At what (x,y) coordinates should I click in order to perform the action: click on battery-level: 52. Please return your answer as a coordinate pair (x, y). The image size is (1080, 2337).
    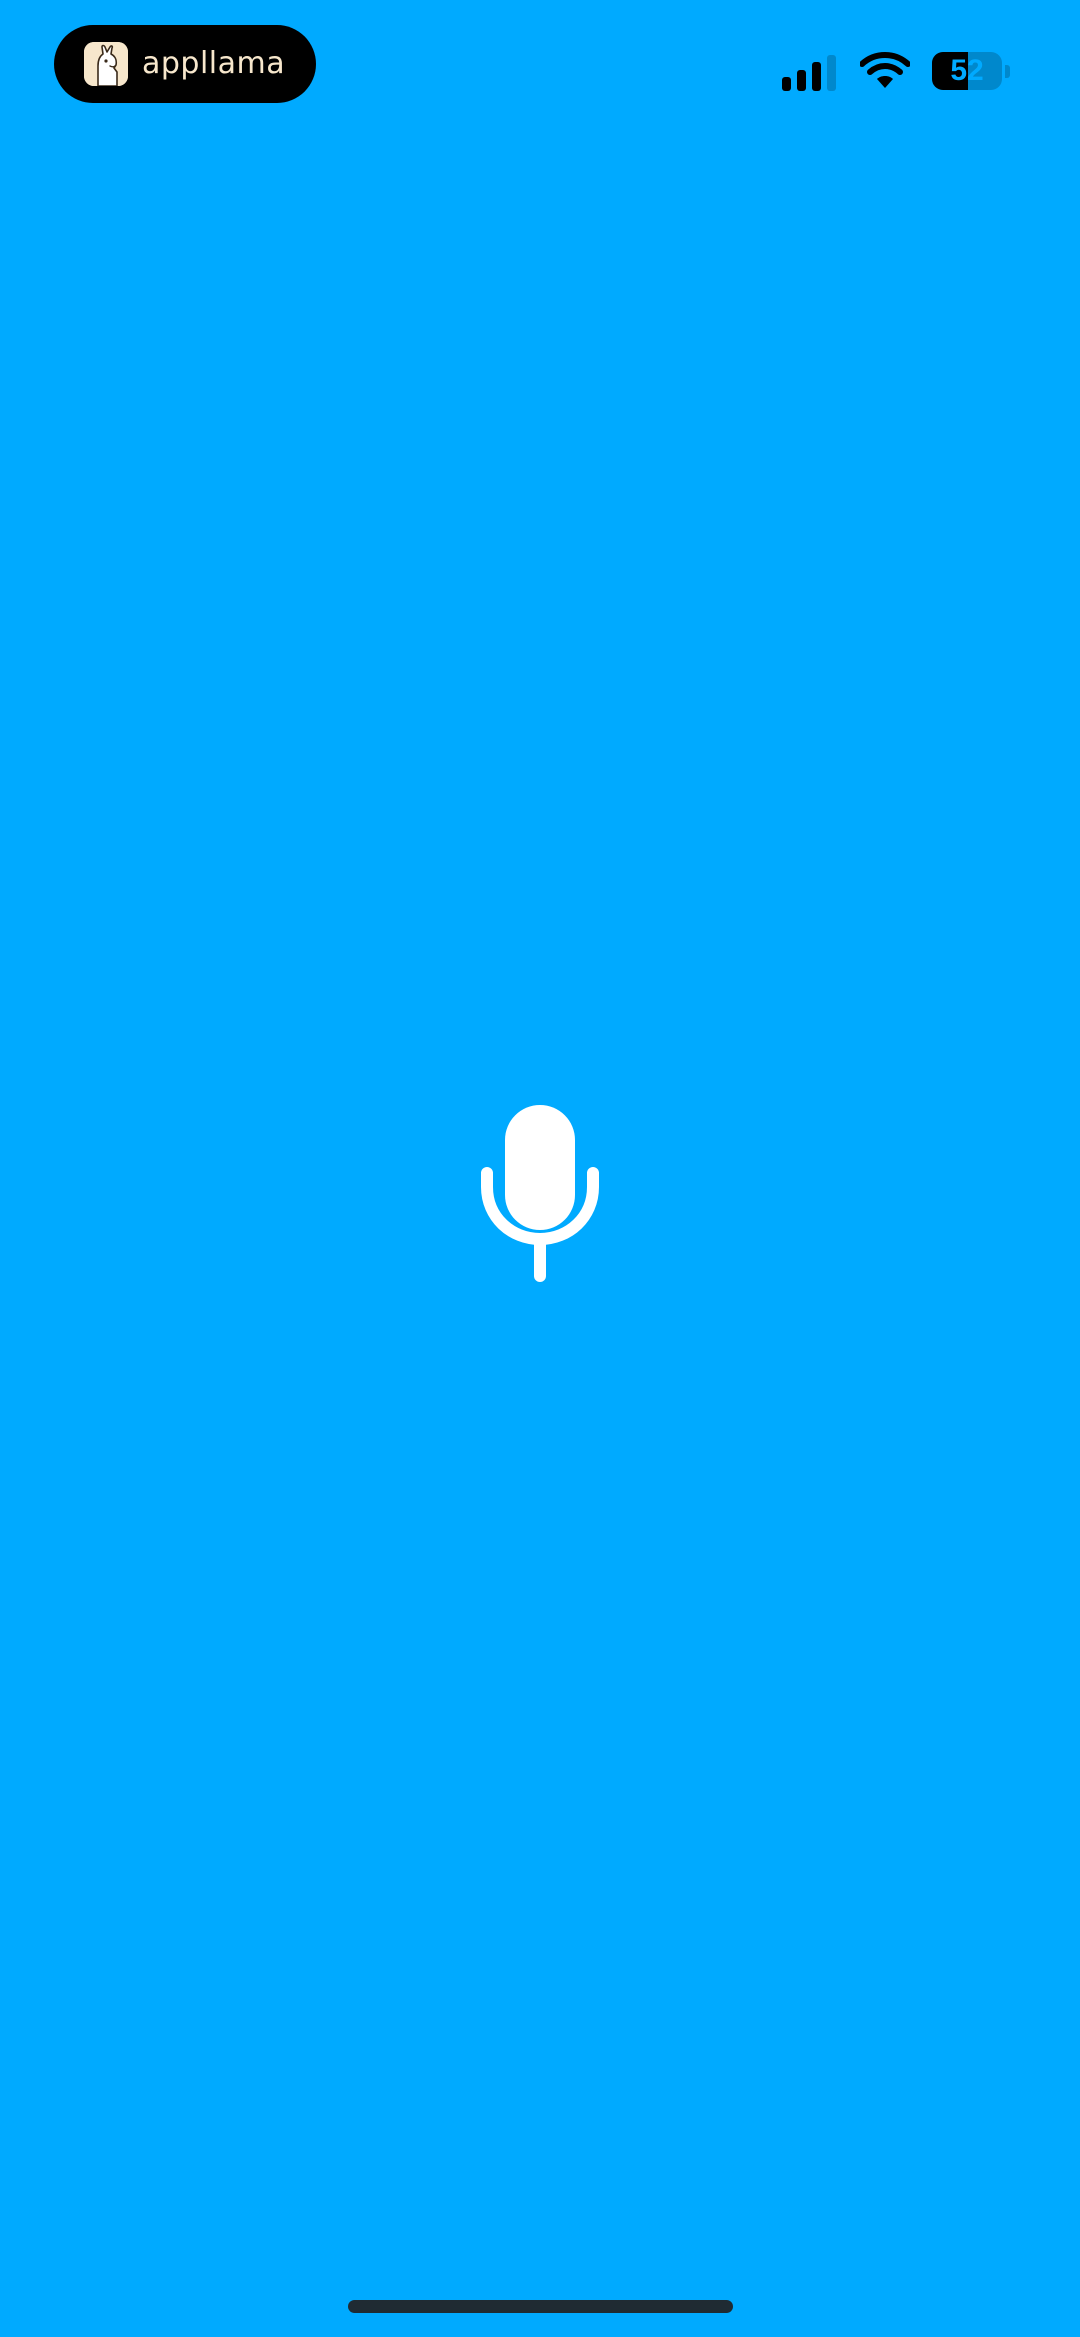
    Looking at the image, I should click on (967, 70).